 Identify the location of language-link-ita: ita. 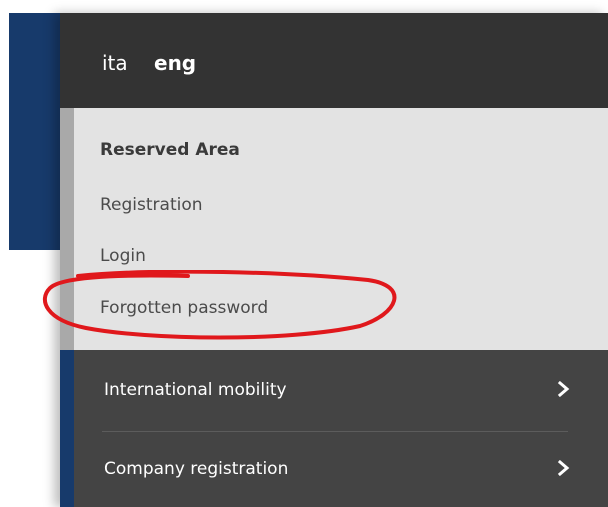
(115, 63).